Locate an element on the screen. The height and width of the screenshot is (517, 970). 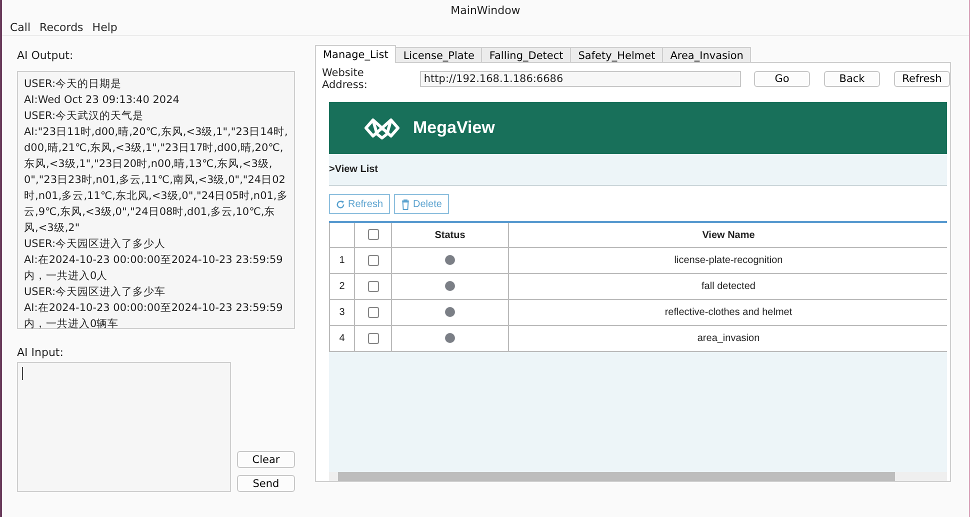
table-cell: fall detected is located at coordinates (729, 286).